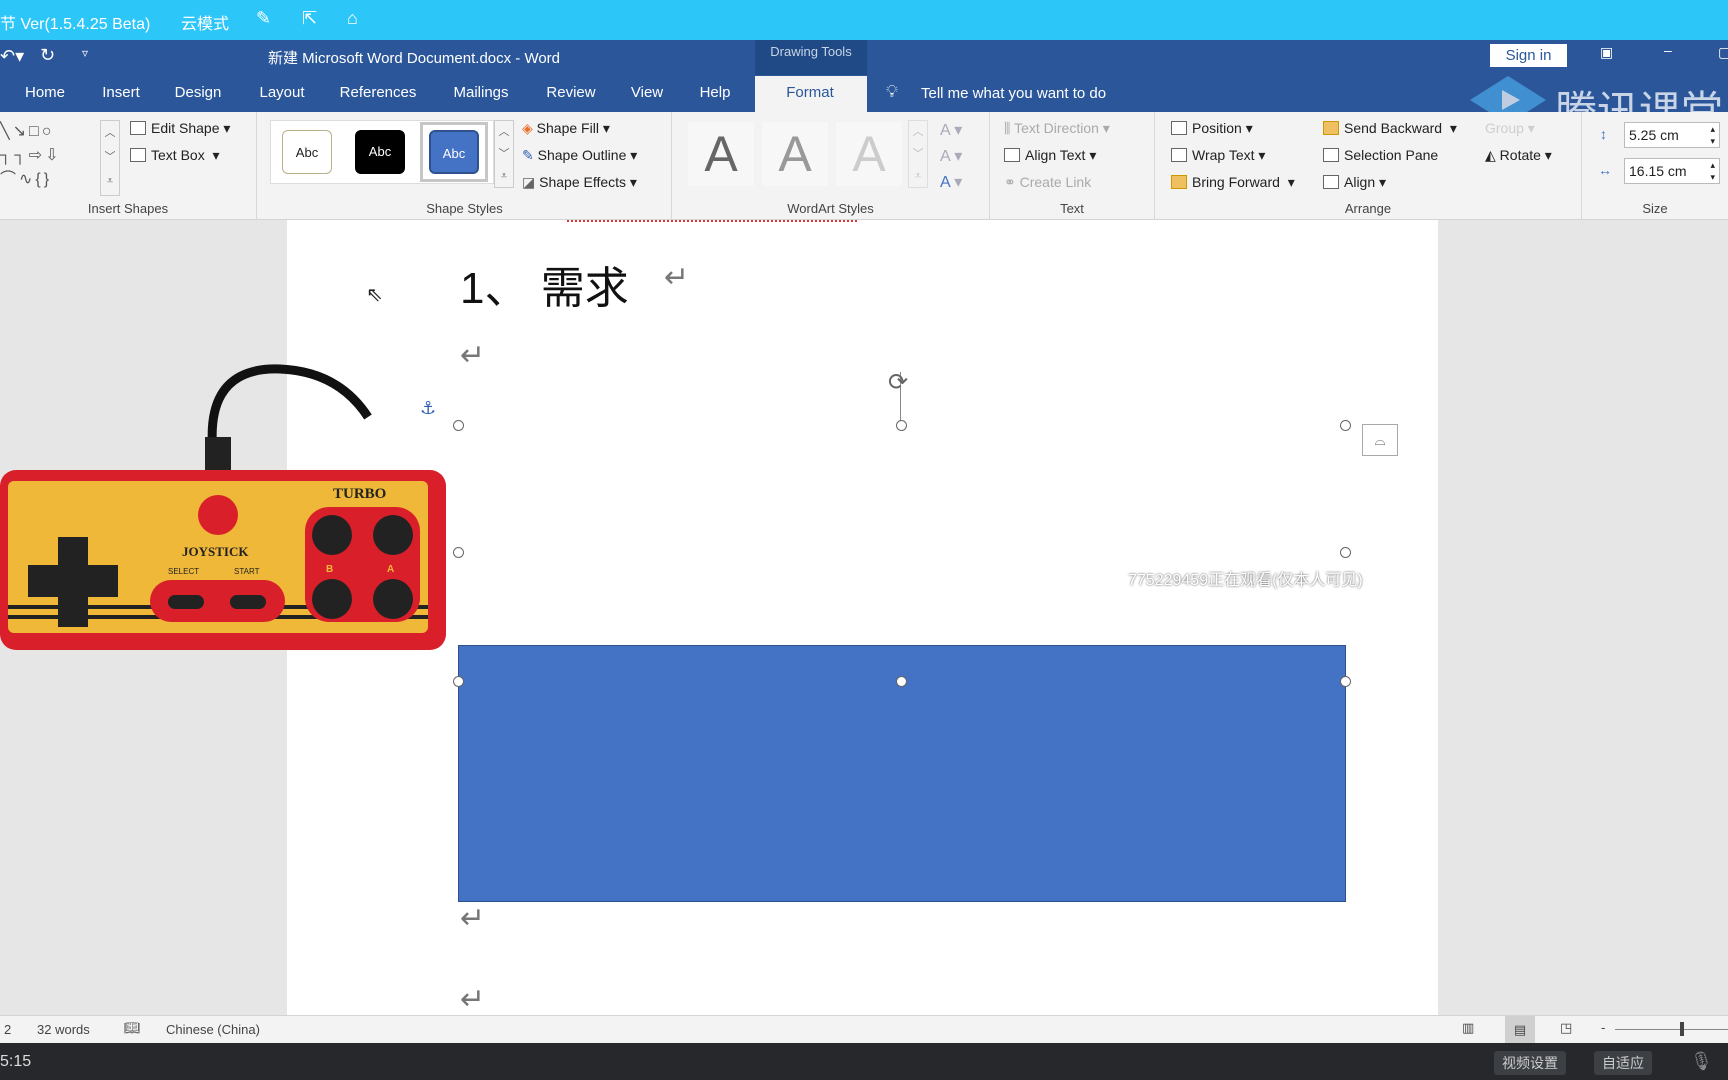 The width and height of the screenshot is (1728, 1080). I want to click on group-button: Group ▾, so click(1510, 128).